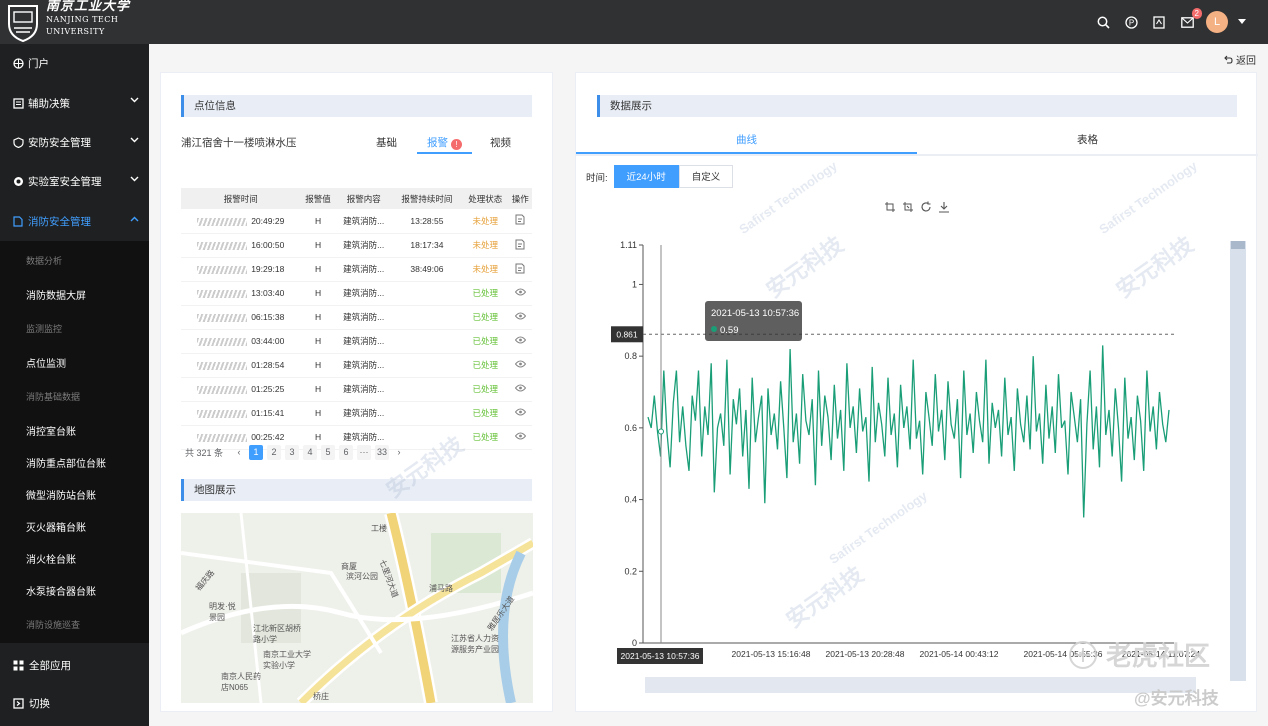  I want to click on table-row: 03:44:00 H 建筑消防... 已处理, so click(356, 341).